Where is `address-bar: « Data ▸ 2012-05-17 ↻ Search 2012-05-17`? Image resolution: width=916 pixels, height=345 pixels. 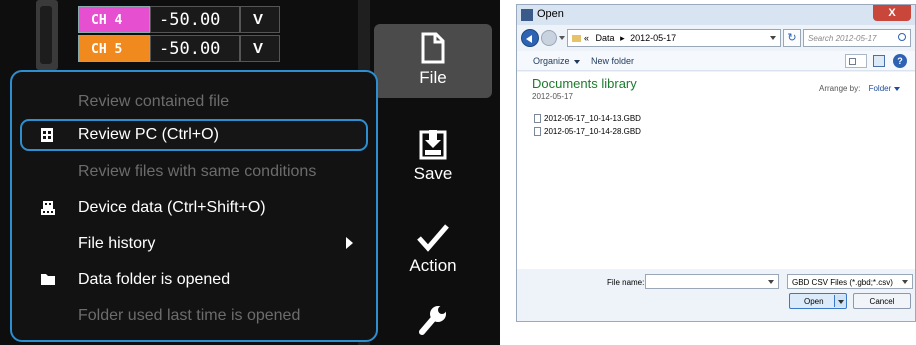 address-bar: « Data ▸ 2012-05-17 ↻ Search 2012-05-17 is located at coordinates (716, 38).